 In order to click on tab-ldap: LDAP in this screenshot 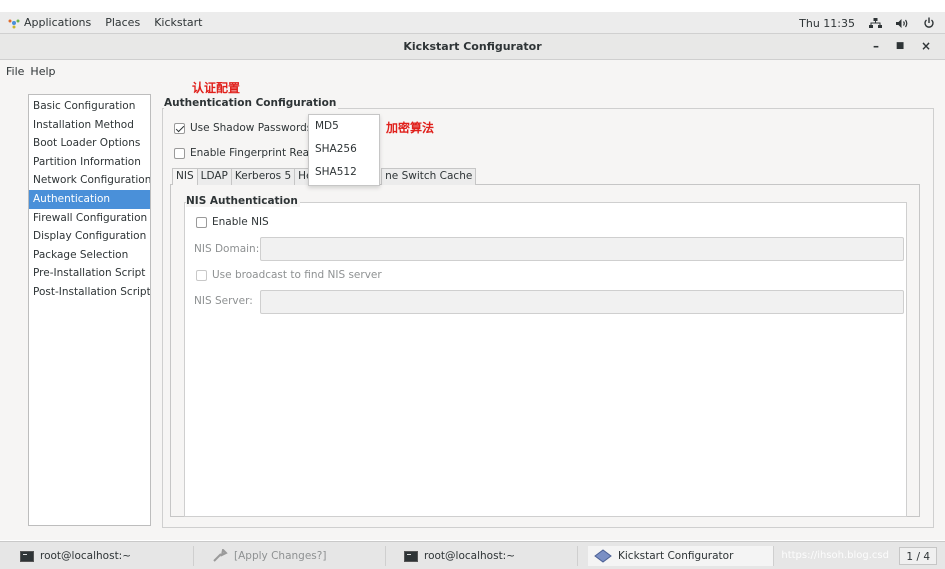, I will do `click(214, 176)`.